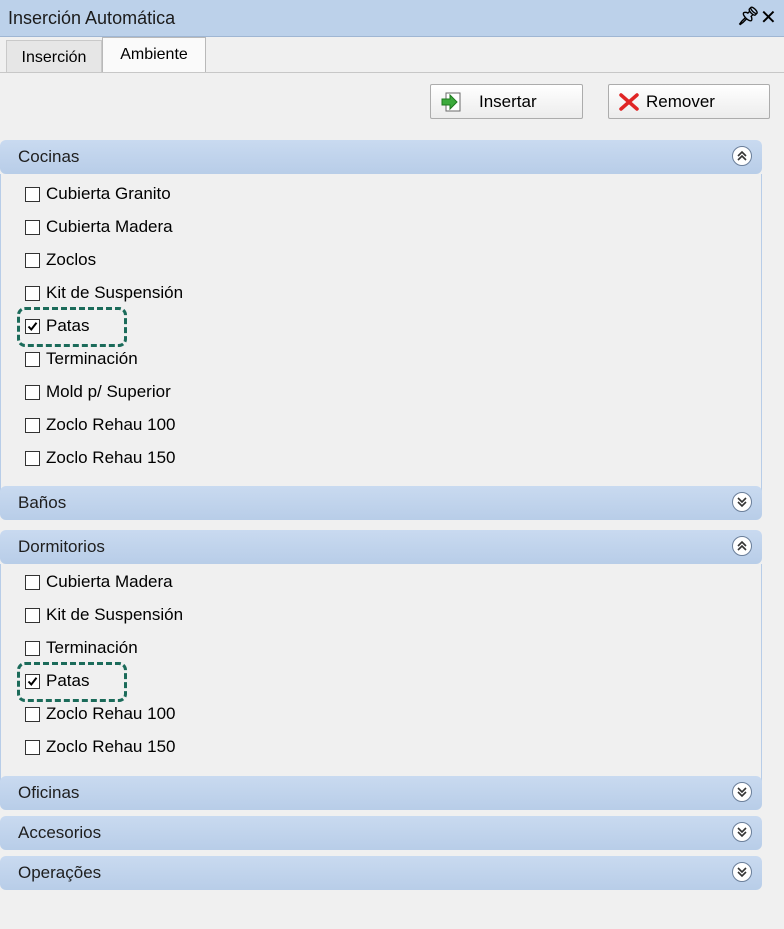  I want to click on tab-ambiente: Ambiente, so click(154, 54).